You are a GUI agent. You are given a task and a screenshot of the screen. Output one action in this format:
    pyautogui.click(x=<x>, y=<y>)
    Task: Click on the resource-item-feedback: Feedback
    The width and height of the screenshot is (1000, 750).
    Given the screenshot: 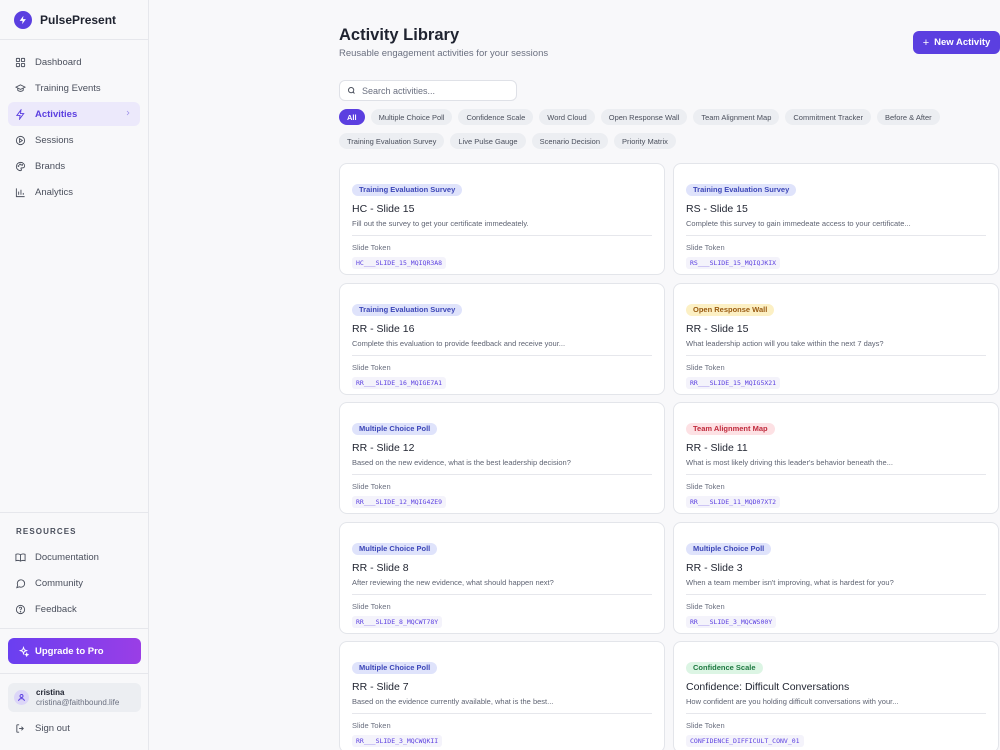 What is the action you would take?
    pyautogui.click(x=74, y=609)
    